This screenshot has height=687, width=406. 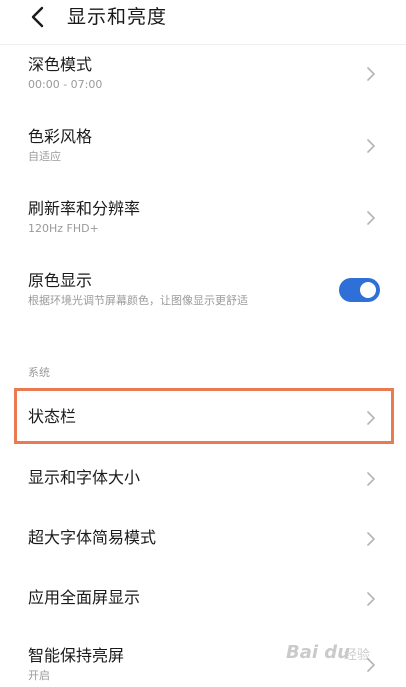 What do you see at coordinates (60, 136) in the screenshot?
I see `row-title: 色彩风格` at bounding box center [60, 136].